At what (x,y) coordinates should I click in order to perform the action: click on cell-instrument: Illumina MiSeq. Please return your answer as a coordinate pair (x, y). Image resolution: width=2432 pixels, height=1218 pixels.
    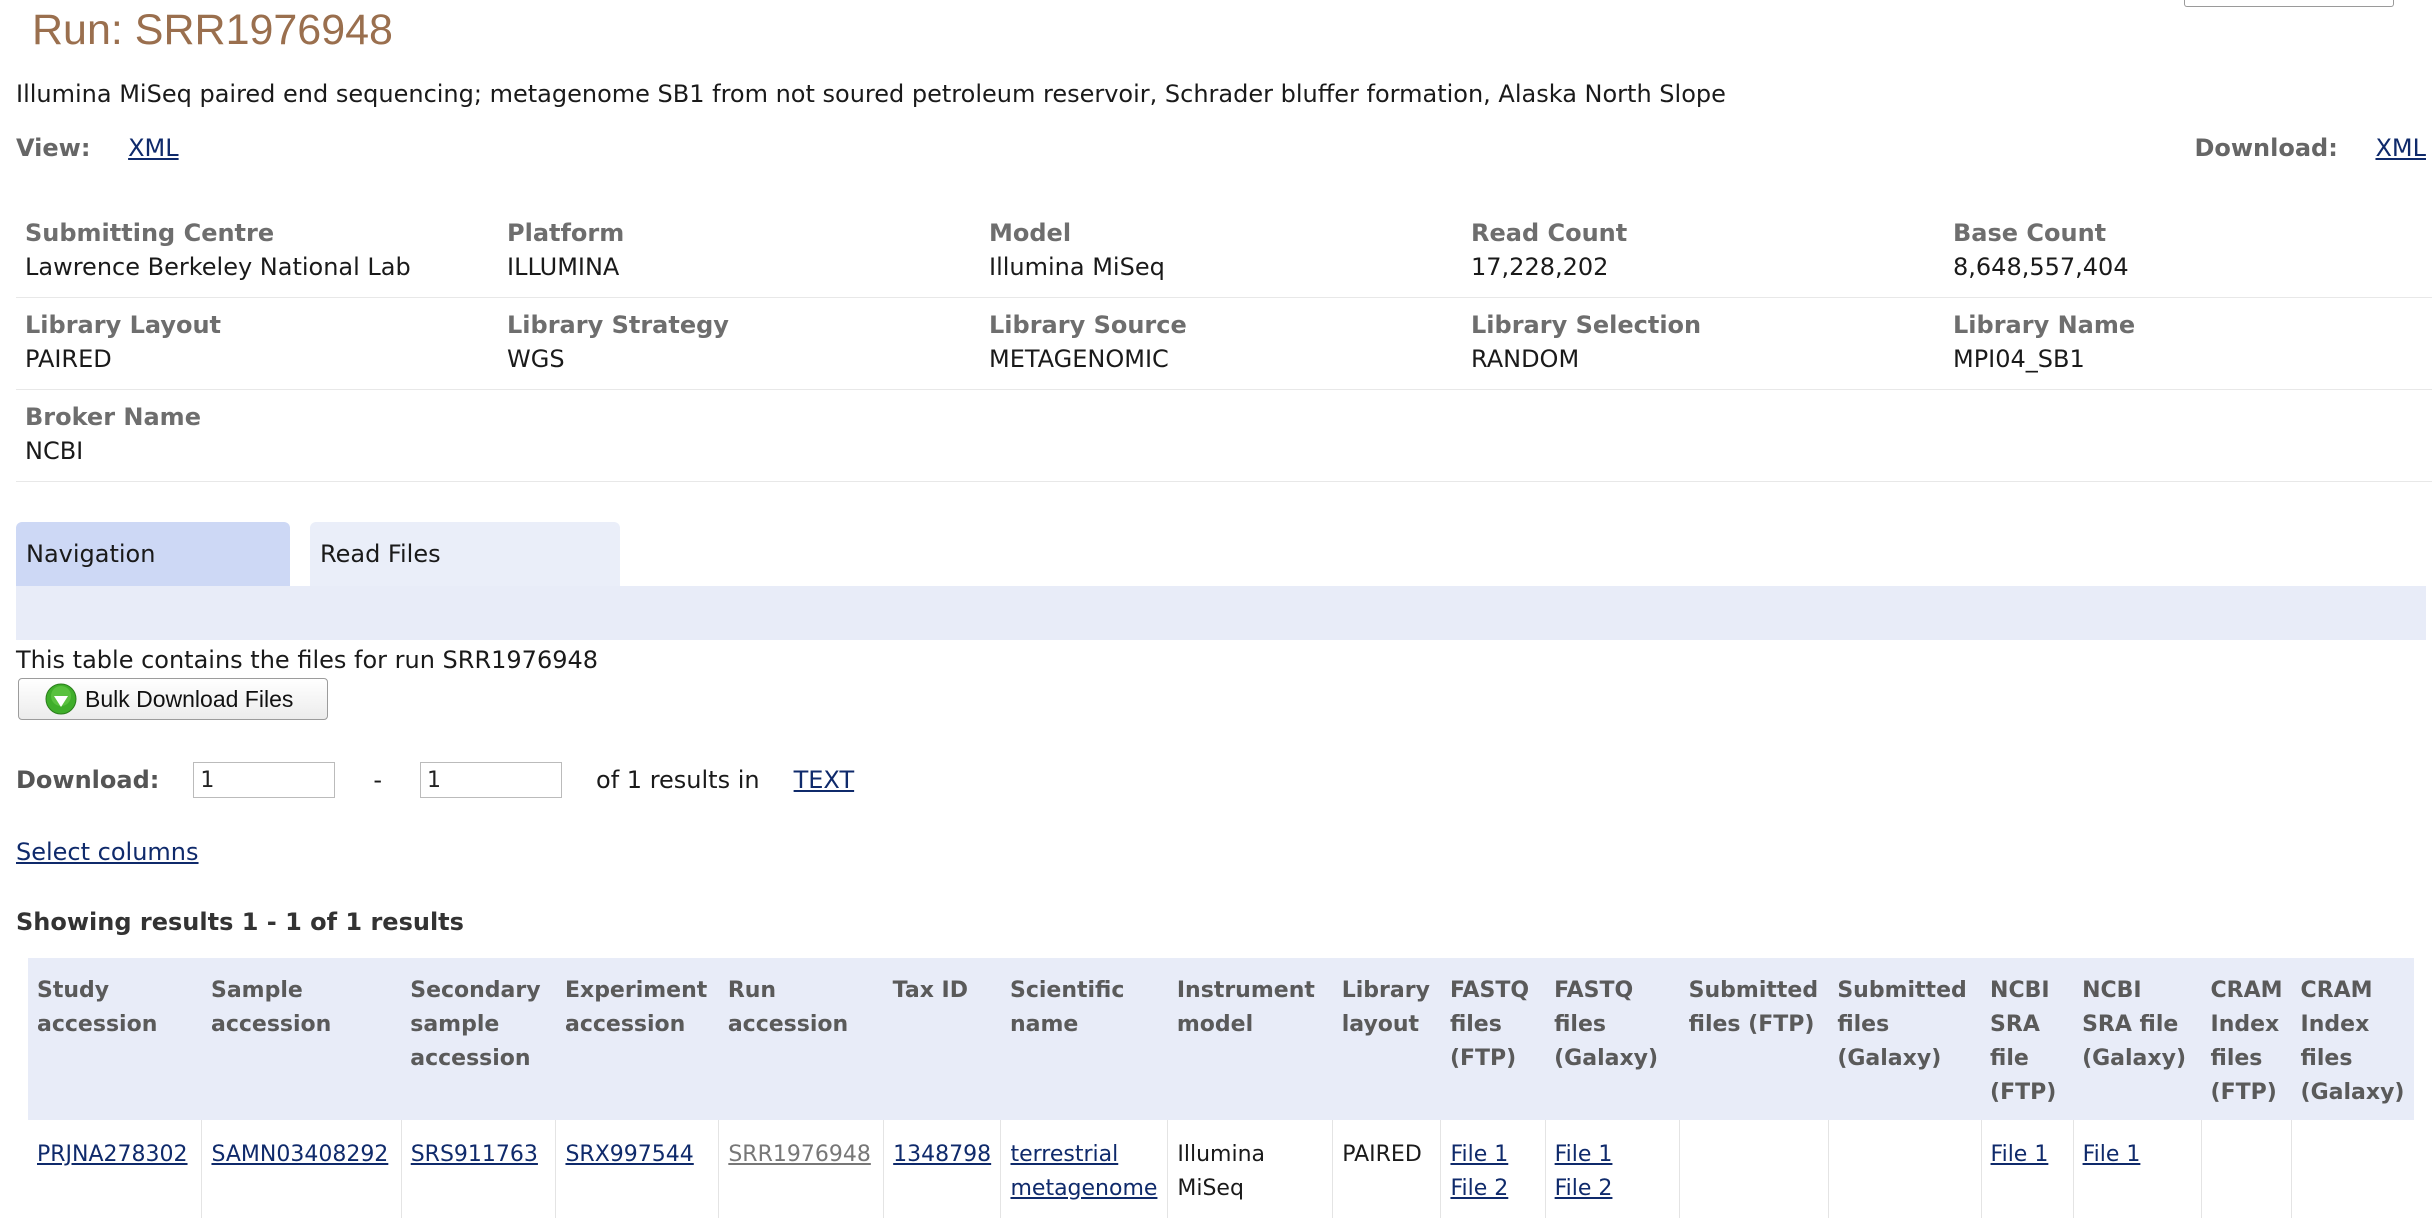
    Looking at the image, I should click on (1250, 1169).